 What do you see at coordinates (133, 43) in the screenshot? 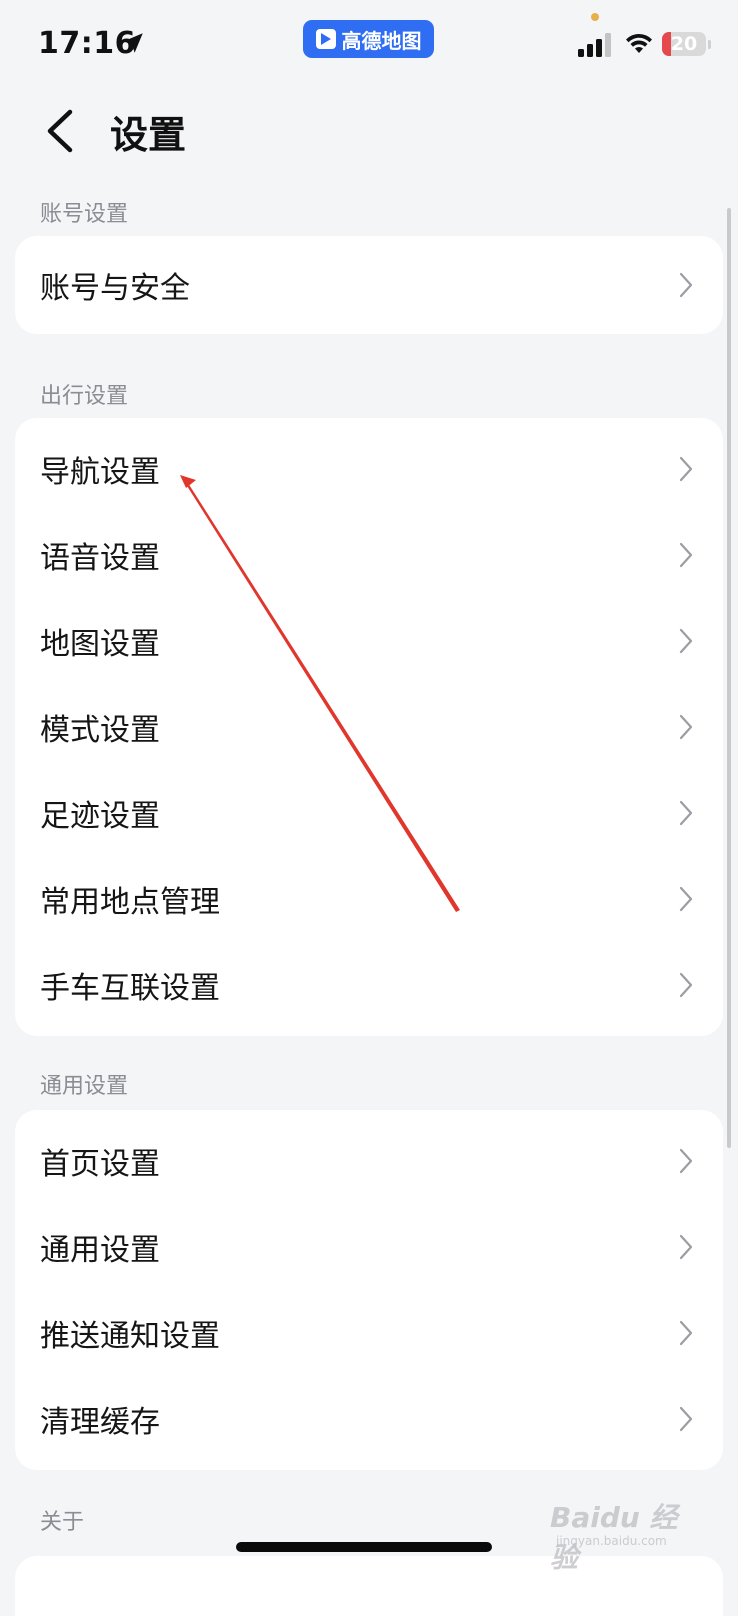
I see `location-arrow-icon` at bounding box center [133, 43].